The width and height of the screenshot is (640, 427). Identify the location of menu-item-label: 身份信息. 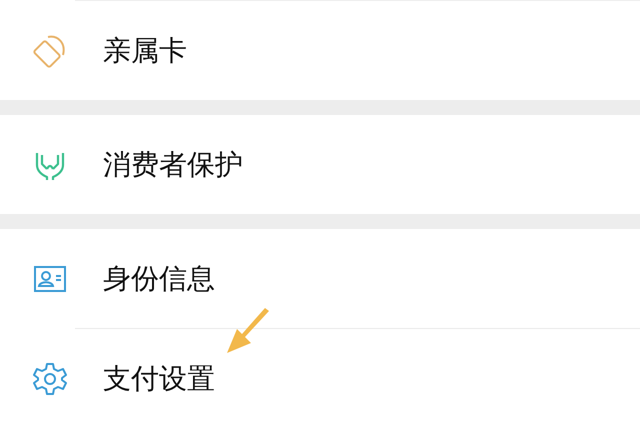
(159, 278).